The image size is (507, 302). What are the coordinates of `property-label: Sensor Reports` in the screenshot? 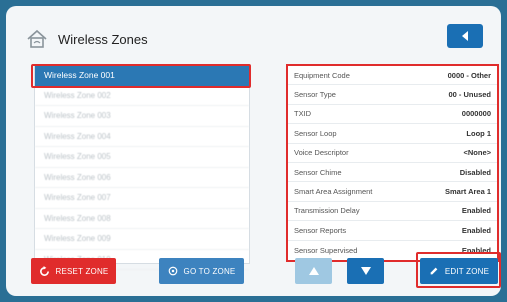 It's located at (320, 230).